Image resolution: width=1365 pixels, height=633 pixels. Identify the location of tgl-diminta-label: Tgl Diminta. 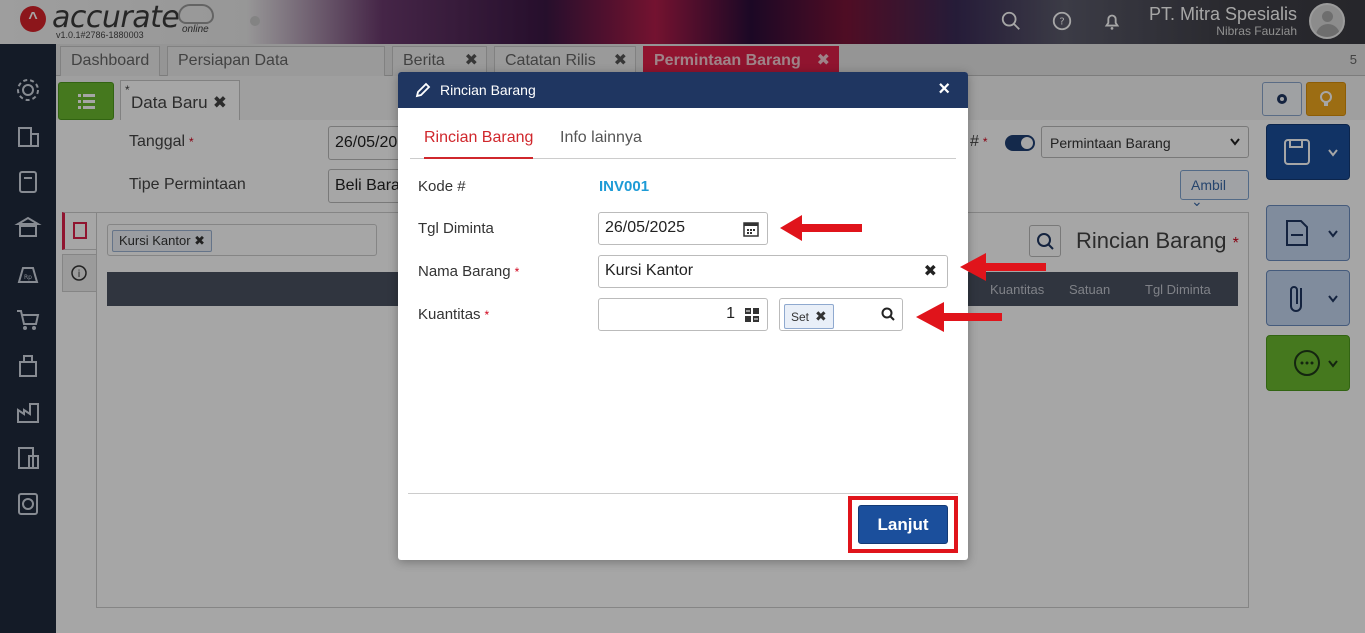
(456, 228).